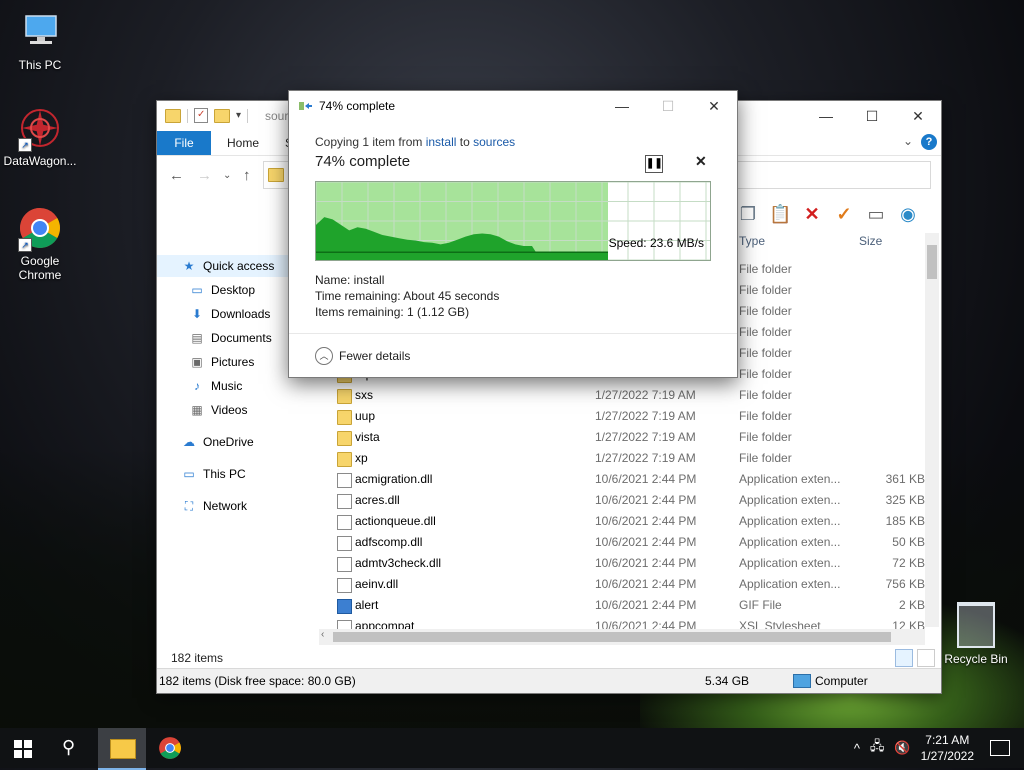 The image size is (1024, 770). What do you see at coordinates (932, 430) in the screenshot?
I see `vertical-scrollbar` at bounding box center [932, 430].